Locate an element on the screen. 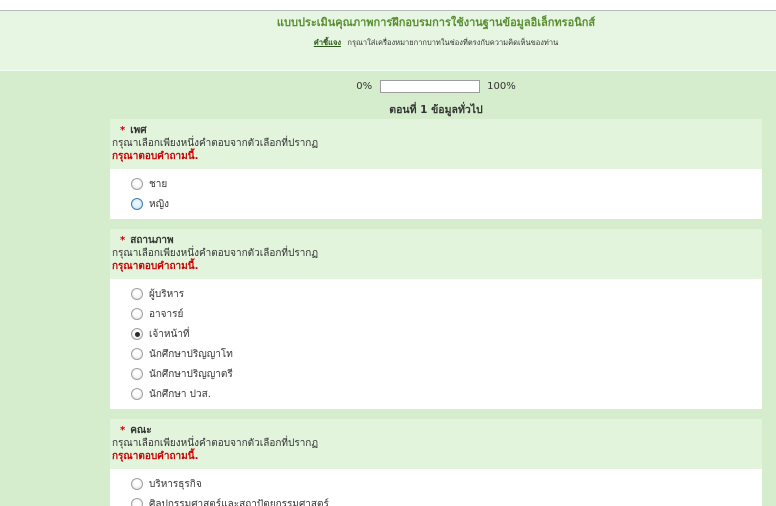 The width and height of the screenshot is (776, 506). option-bachelors-student: นักศึกษาปริญญาตรี is located at coordinates (436, 374).